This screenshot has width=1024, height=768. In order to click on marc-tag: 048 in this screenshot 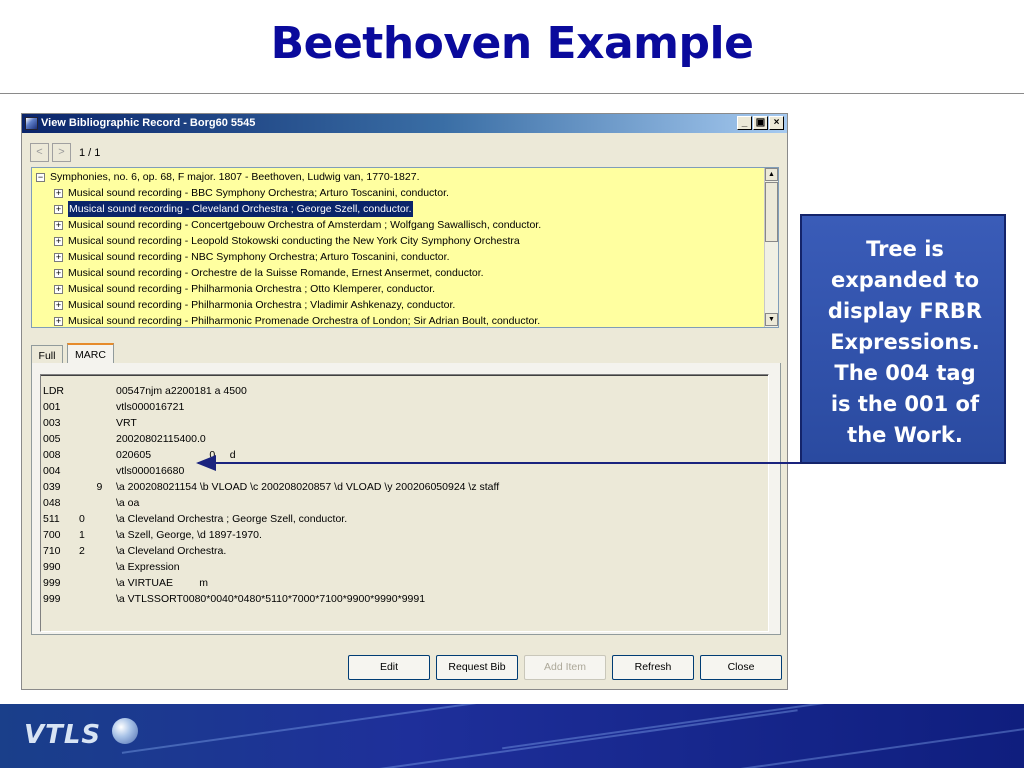, I will do `click(52, 503)`.